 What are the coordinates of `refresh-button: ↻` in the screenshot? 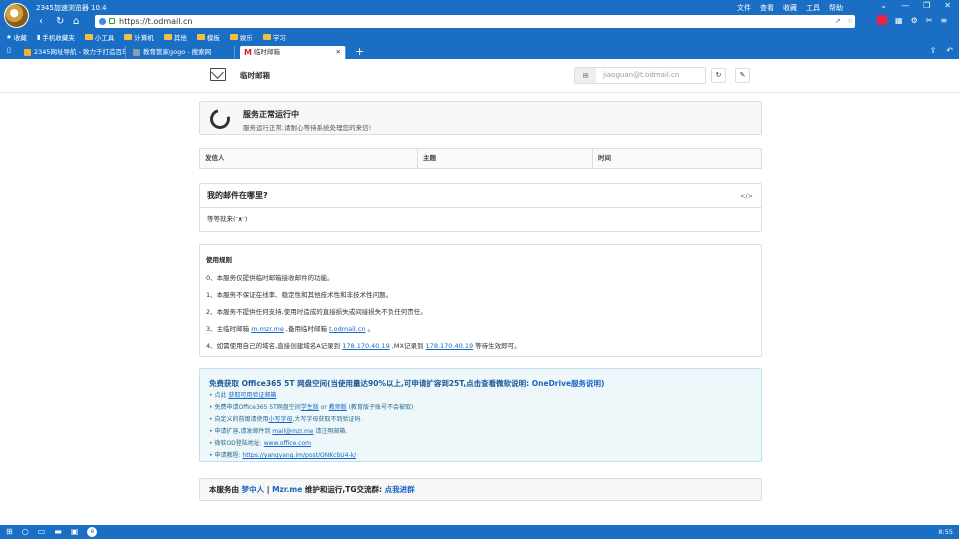 It's located at (718, 75).